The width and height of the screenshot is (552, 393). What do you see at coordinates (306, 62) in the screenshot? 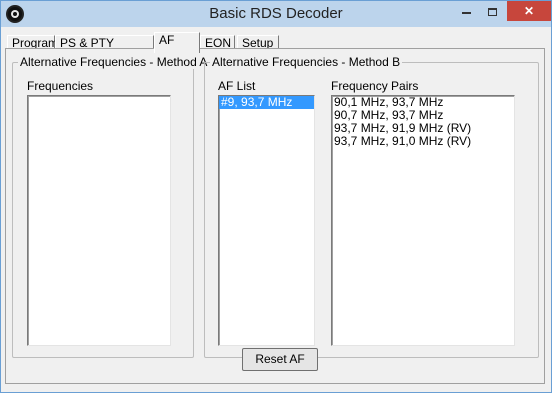
I see `method-b-title: Alternative Frequencies - Method B` at bounding box center [306, 62].